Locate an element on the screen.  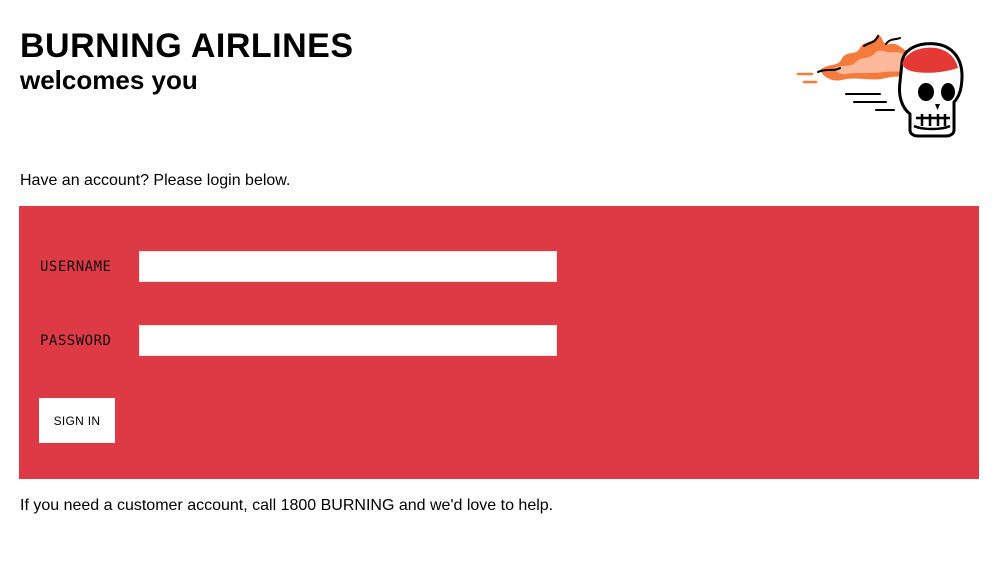
username-input is located at coordinates (348, 266).